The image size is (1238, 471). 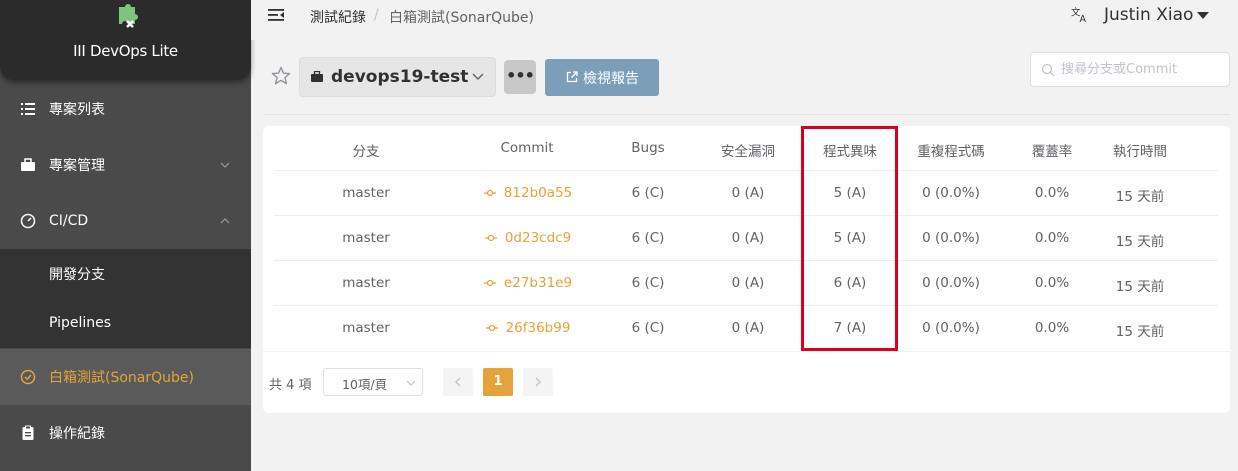 I want to click on commit-link: 26f36b99, so click(x=528, y=328).